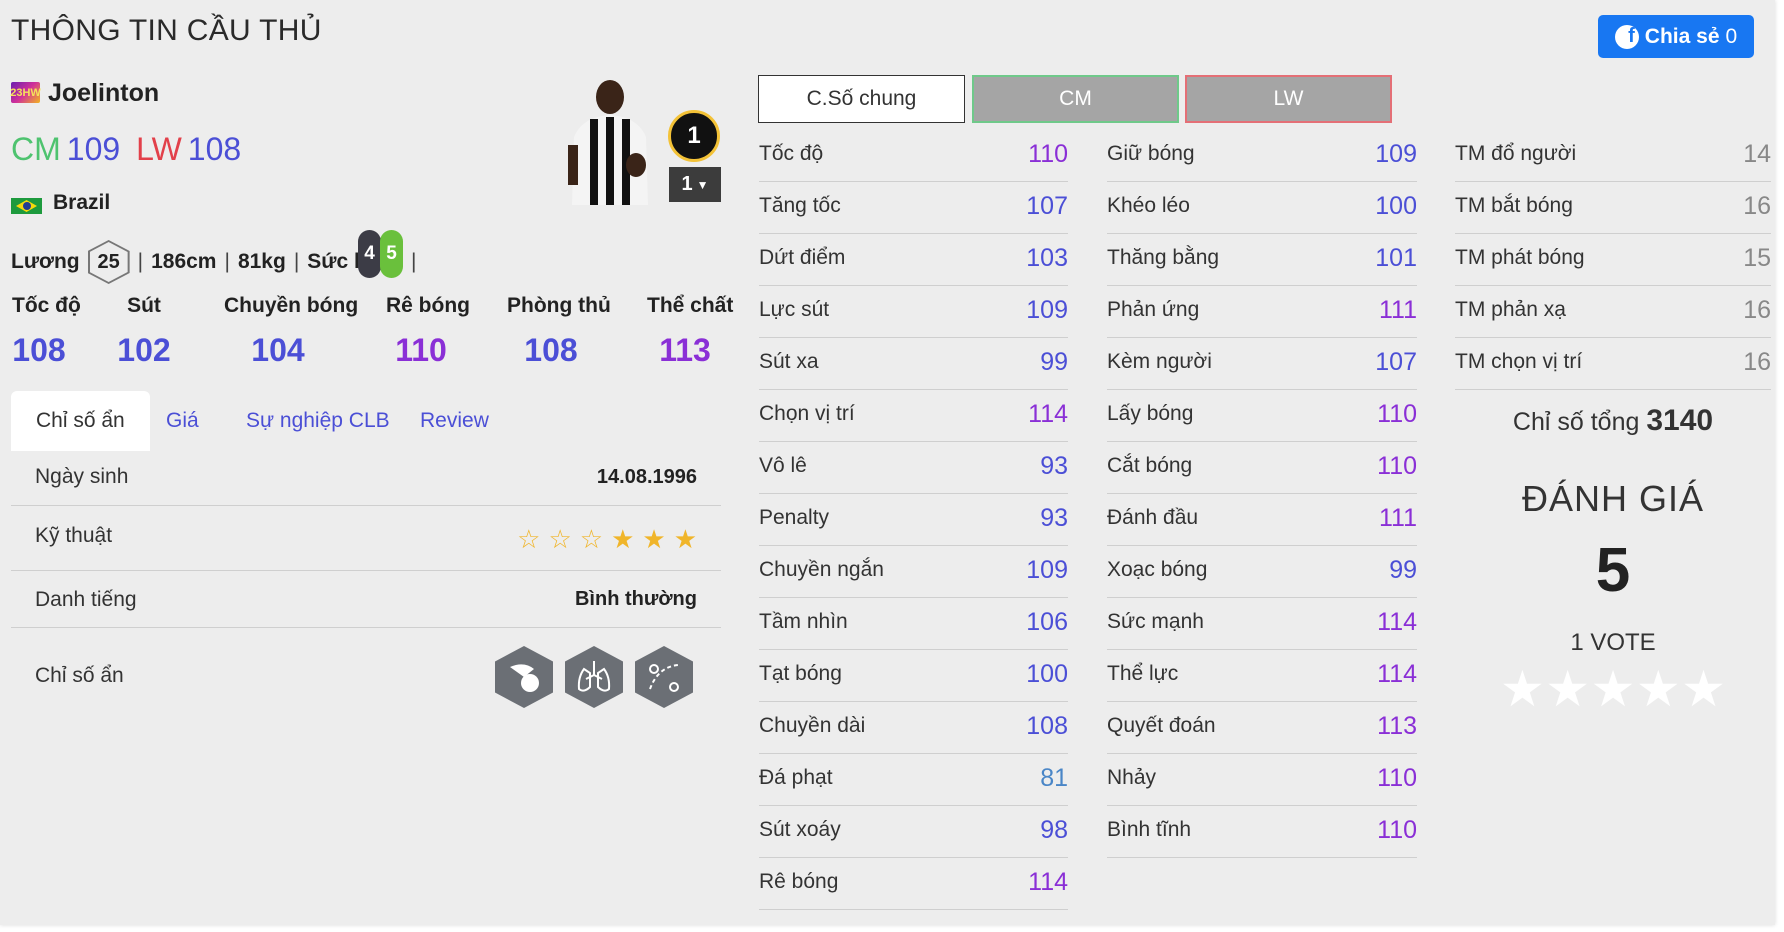 Image resolution: width=1784 pixels, height=932 pixels. What do you see at coordinates (1262, 208) in the screenshot?
I see `stat-row: Khéo léo 100` at bounding box center [1262, 208].